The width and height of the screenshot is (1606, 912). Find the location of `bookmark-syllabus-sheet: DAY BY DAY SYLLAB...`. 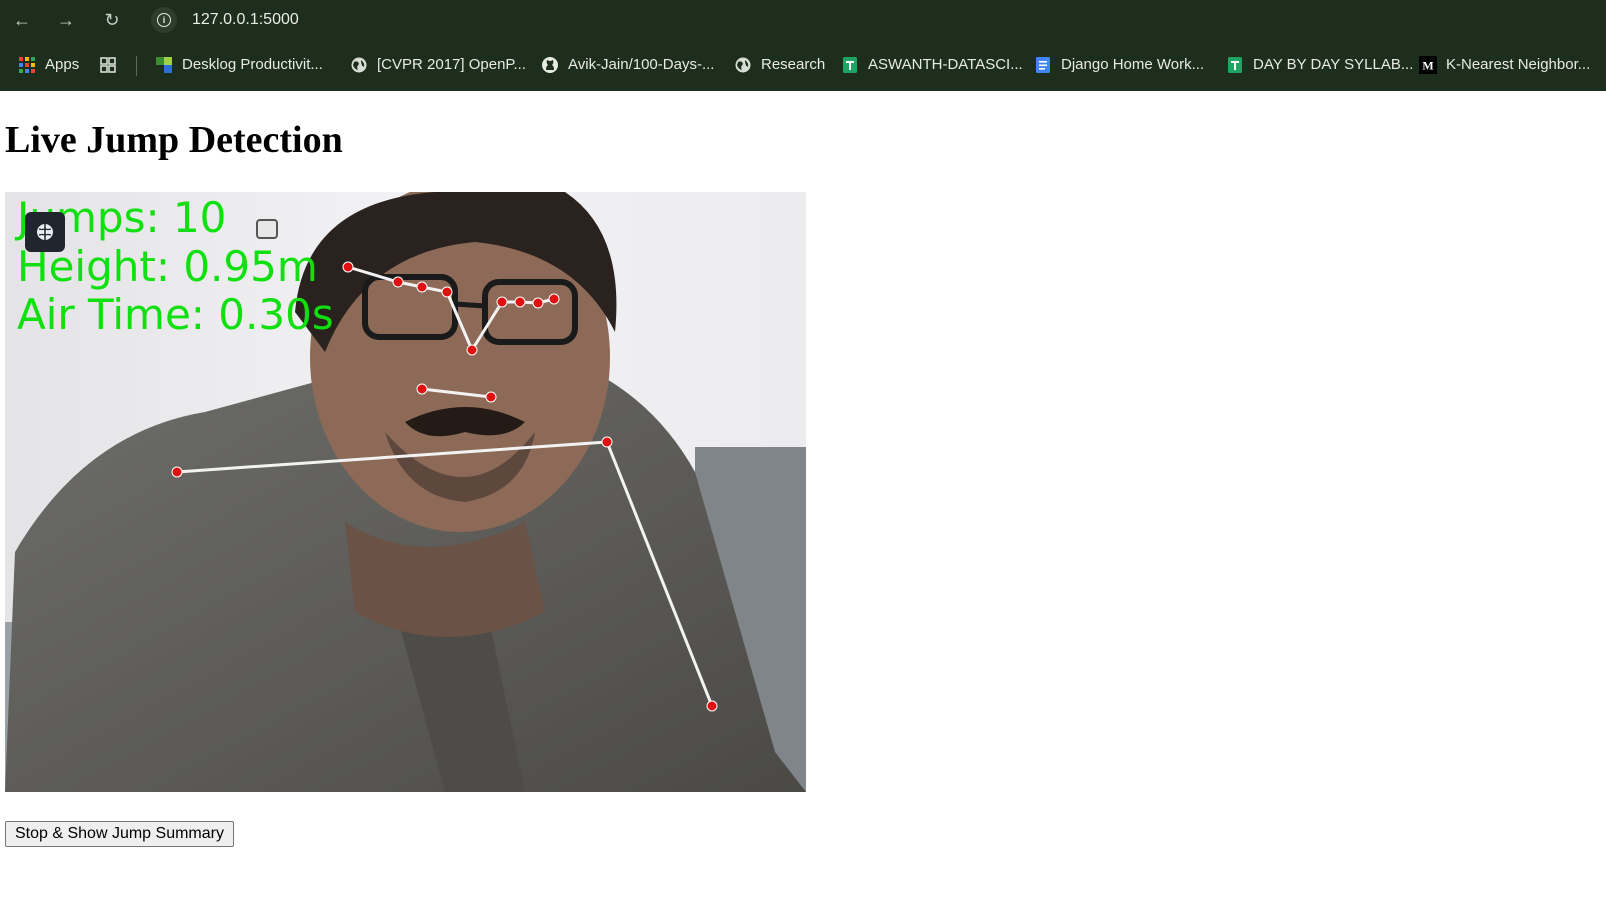

bookmark-syllabus-sheet: DAY BY DAY SYLLAB... is located at coordinates (1319, 65).